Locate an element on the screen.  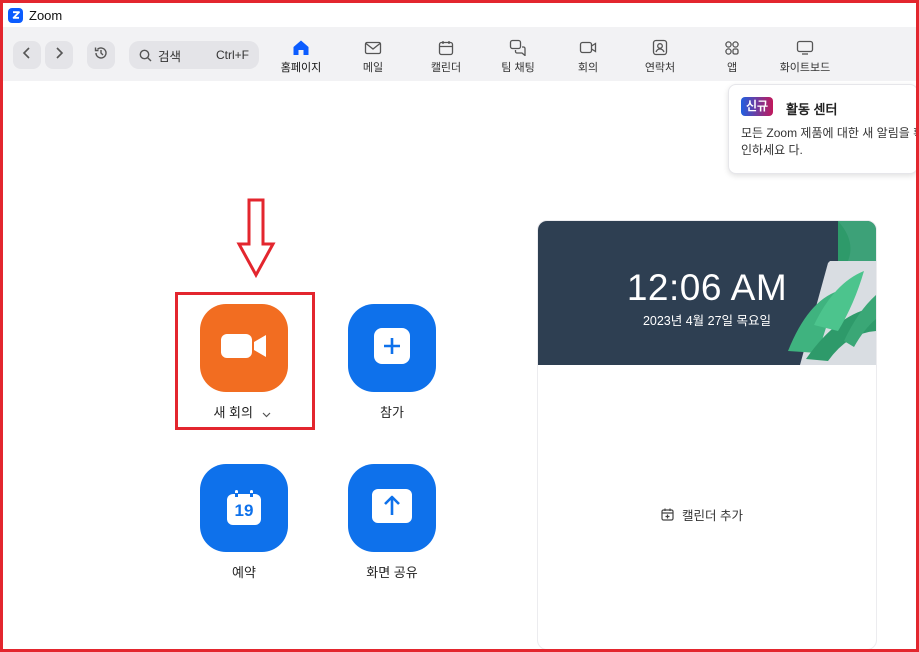
add-calendar-button: 캘린더 추가 is located at coordinates (702, 514).